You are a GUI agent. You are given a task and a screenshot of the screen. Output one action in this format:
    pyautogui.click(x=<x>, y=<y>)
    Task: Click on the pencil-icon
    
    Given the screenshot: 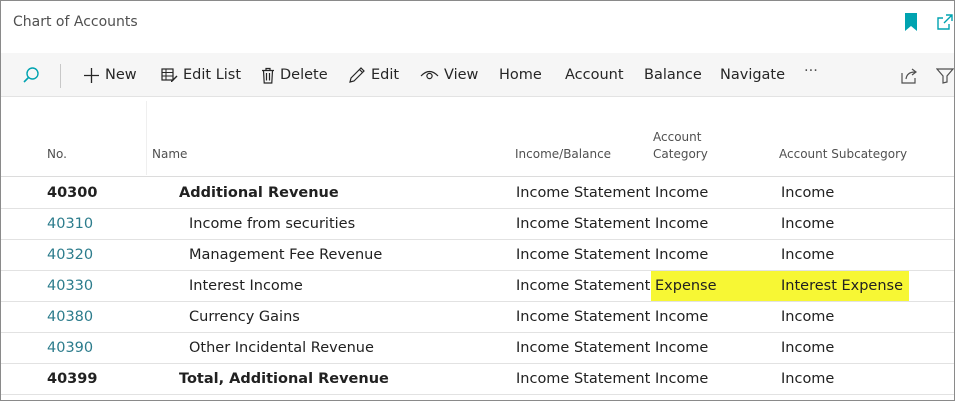 What is the action you would take?
    pyautogui.click(x=357, y=75)
    